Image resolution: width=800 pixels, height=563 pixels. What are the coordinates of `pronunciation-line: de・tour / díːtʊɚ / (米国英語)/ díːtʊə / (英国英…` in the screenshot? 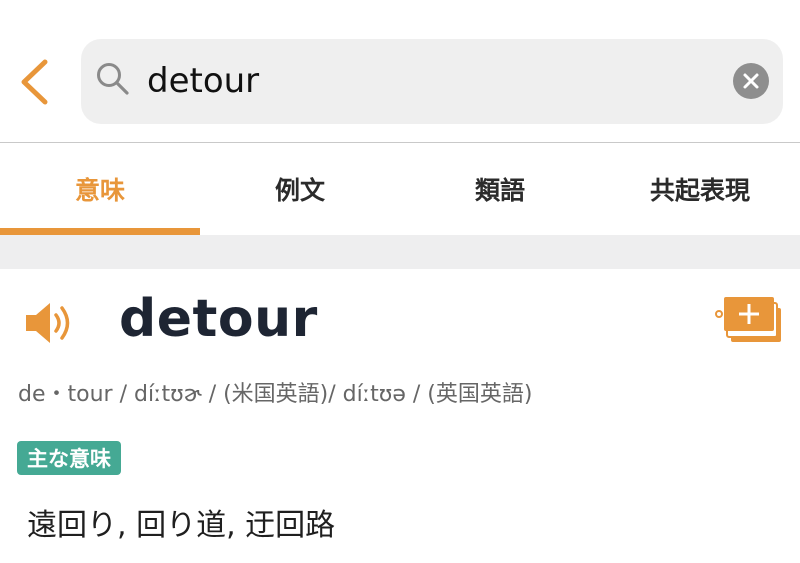 It's located at (275, 394).